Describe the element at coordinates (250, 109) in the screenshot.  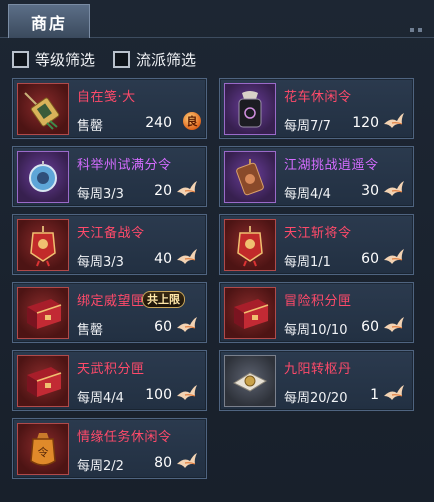
I see `black-seal-token-icon` at that location.